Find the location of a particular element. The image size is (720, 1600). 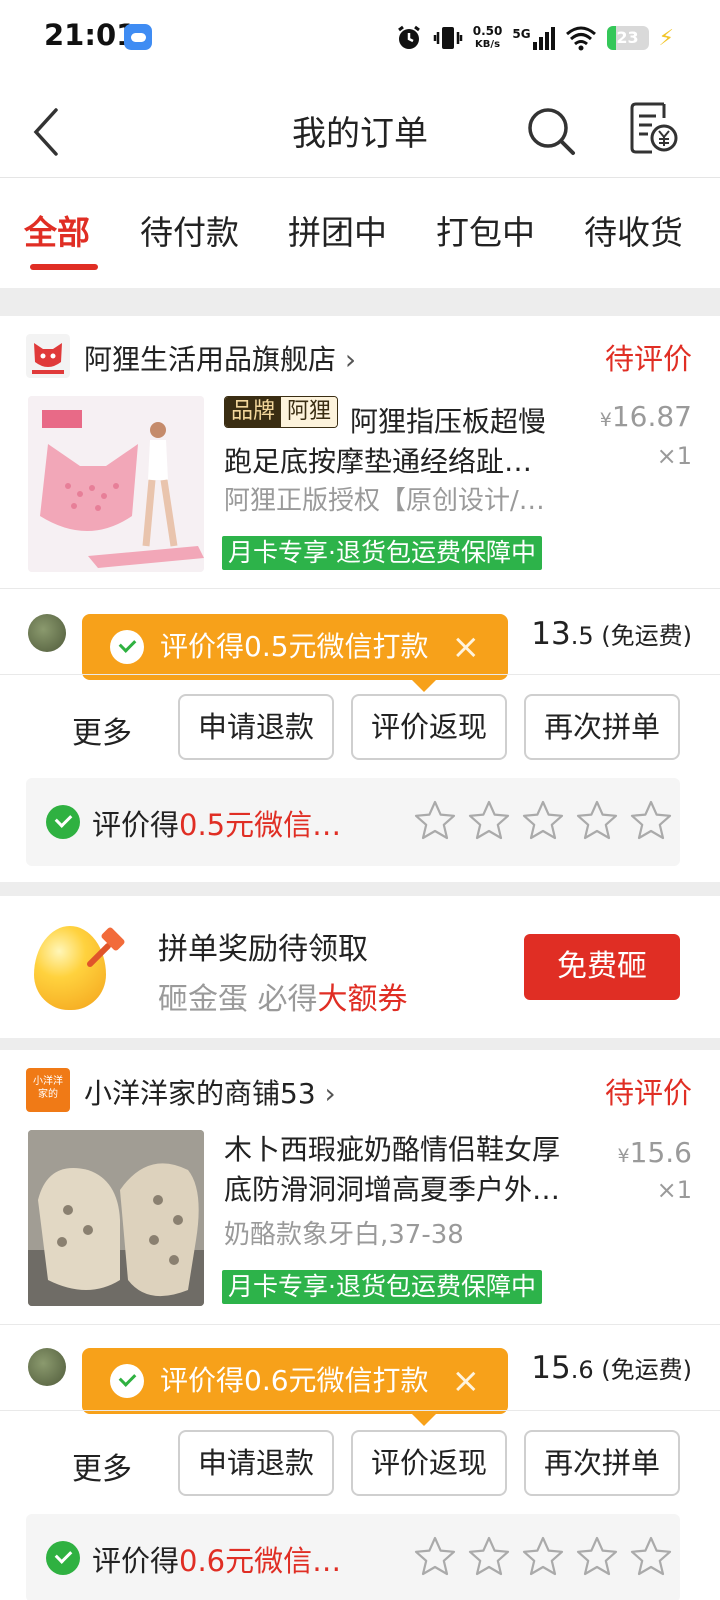

brand-tag: 品牌 阿狸 is located at coordinates (281, 412).